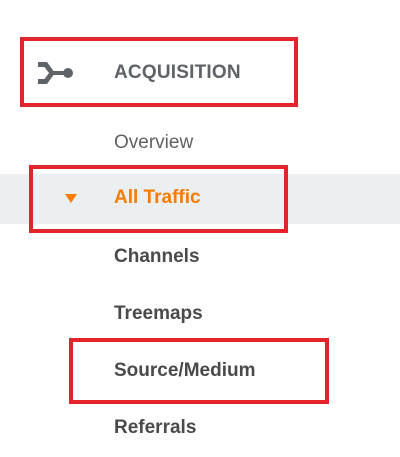 This screenshot has width=400, height=457. Describe the element at coordinates (71, 198) in the screenshot. I see `caret-down-icon` at that location.